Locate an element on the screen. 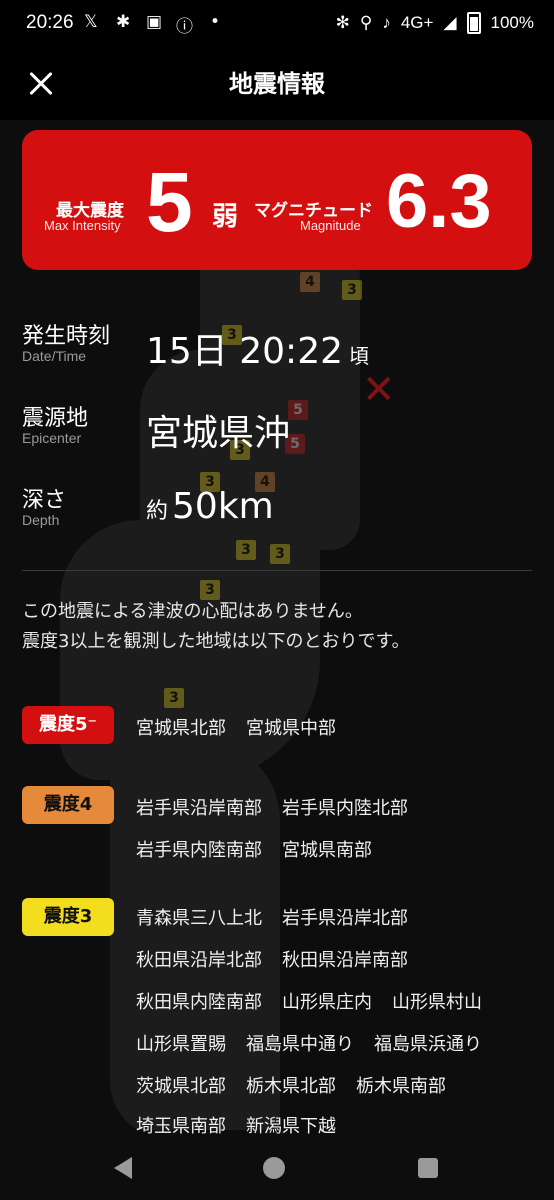  map-marker: 4 is located at coordinates (310, 282).